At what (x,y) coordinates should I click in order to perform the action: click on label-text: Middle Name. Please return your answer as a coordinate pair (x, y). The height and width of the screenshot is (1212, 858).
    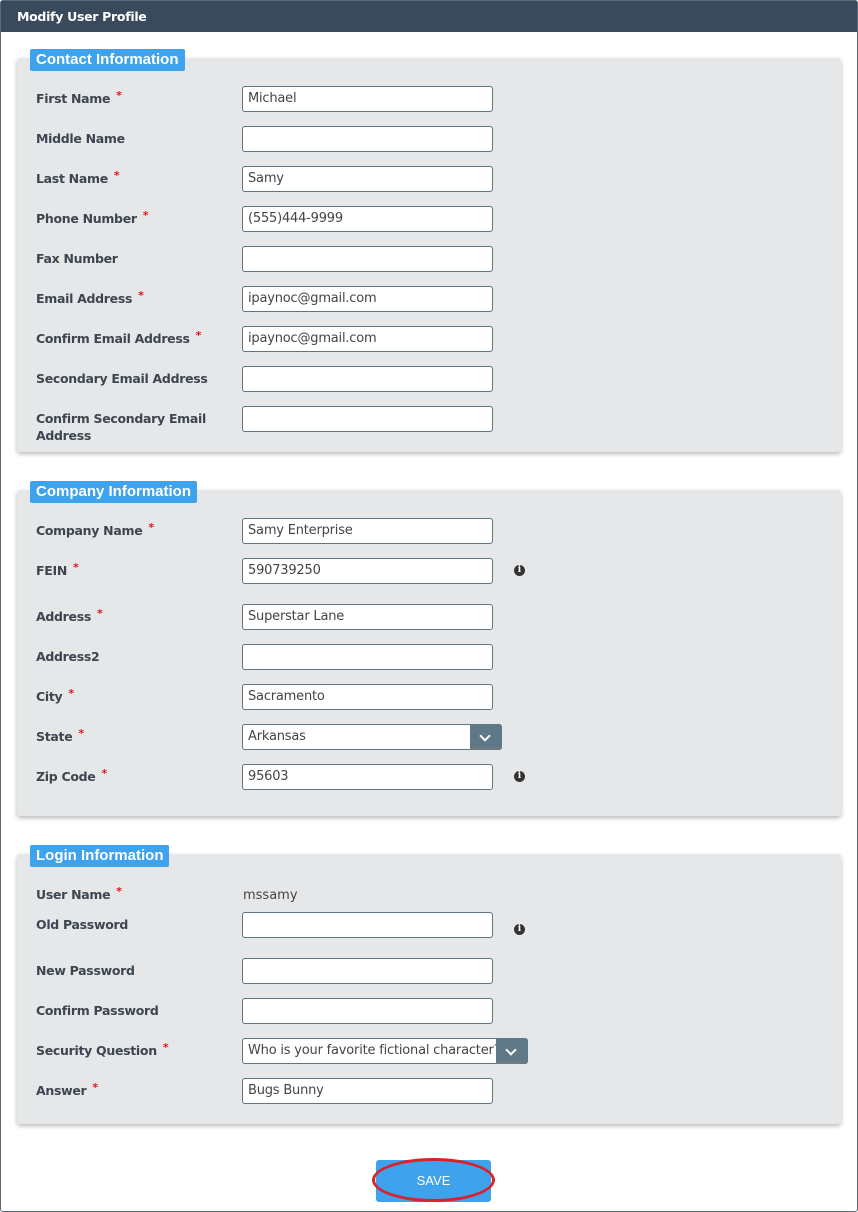
    Looking at the image, I should click on (80, 138).